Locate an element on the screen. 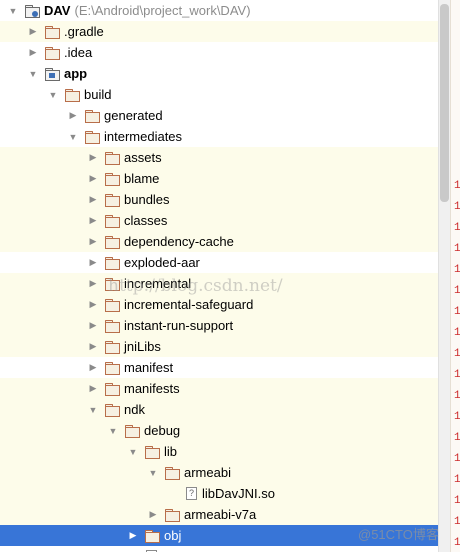  tree-row: ▶ incremental-safeguard is located at coordinates (219, 304).